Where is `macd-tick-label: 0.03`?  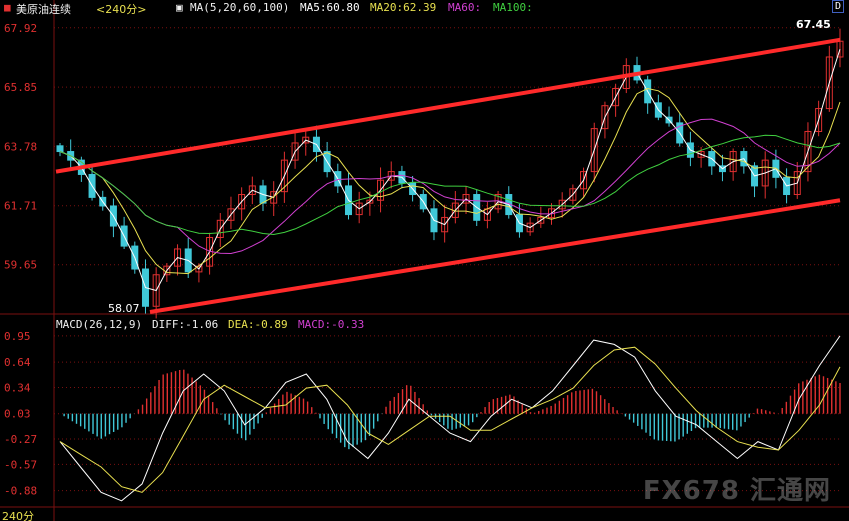
macd-tick-label: 0.03 is located at coordinates (17, 414).